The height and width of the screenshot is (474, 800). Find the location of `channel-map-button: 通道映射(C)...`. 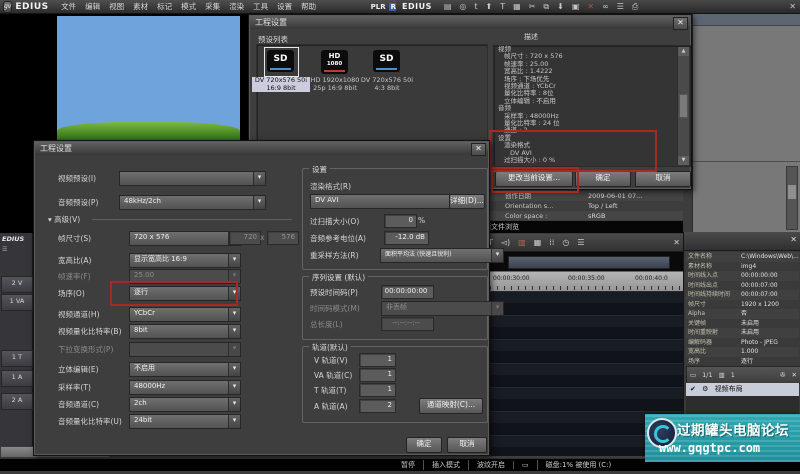

channel-map-button: 通道映射(C)... is located at coordinates (451, 406).